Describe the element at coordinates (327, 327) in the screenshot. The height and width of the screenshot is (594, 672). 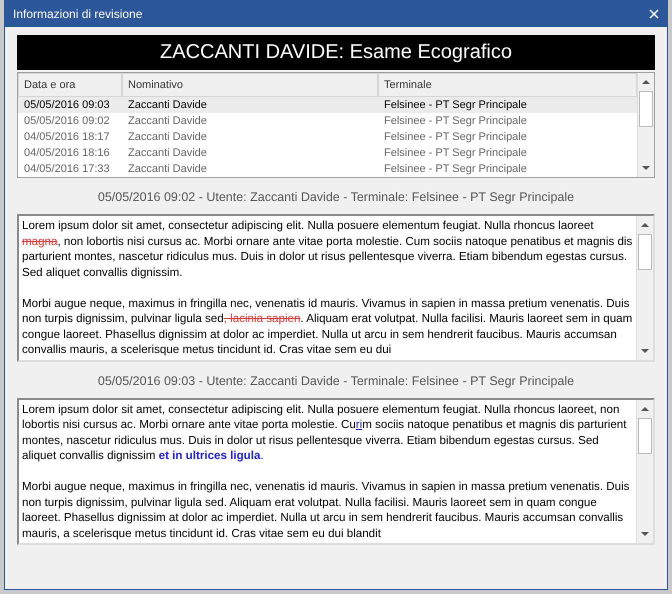
I see `paragraph: Morbi augue neque, maximus in fringilla nec, venenatis id mauris. Vivamus in sapien in massa pretium venenatis. Duis non turpis dignissim, pulvinar ligula sed, lacinia sapien. Aliquam erat volutpat. Nulla facilisi. Mauris laoreet sem in quam congue laoreet. Phasellus dignissim at dolor ac imperdiet. Nulla ut arcu in sem hendrerit faucibus. Mauris accumsan convallis mauris, a scelerisque metus tincidunt id. Cras vitae sem eu dui` at that location.